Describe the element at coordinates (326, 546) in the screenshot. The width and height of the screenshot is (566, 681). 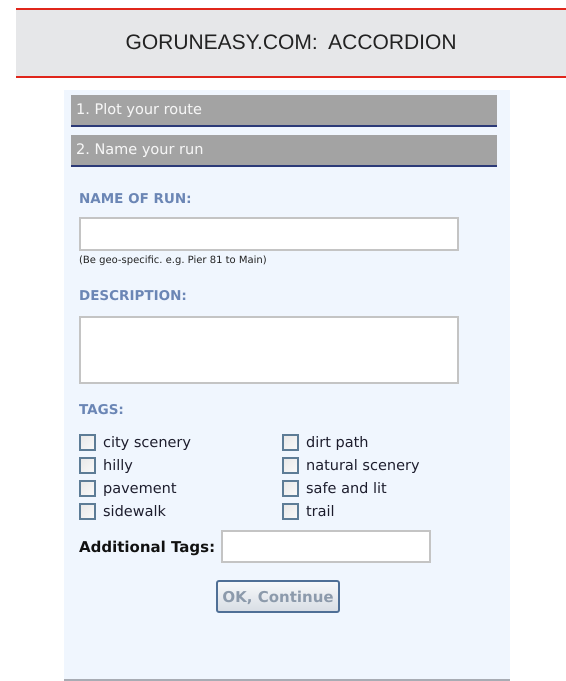
I see `additional-tags-field` at that location.